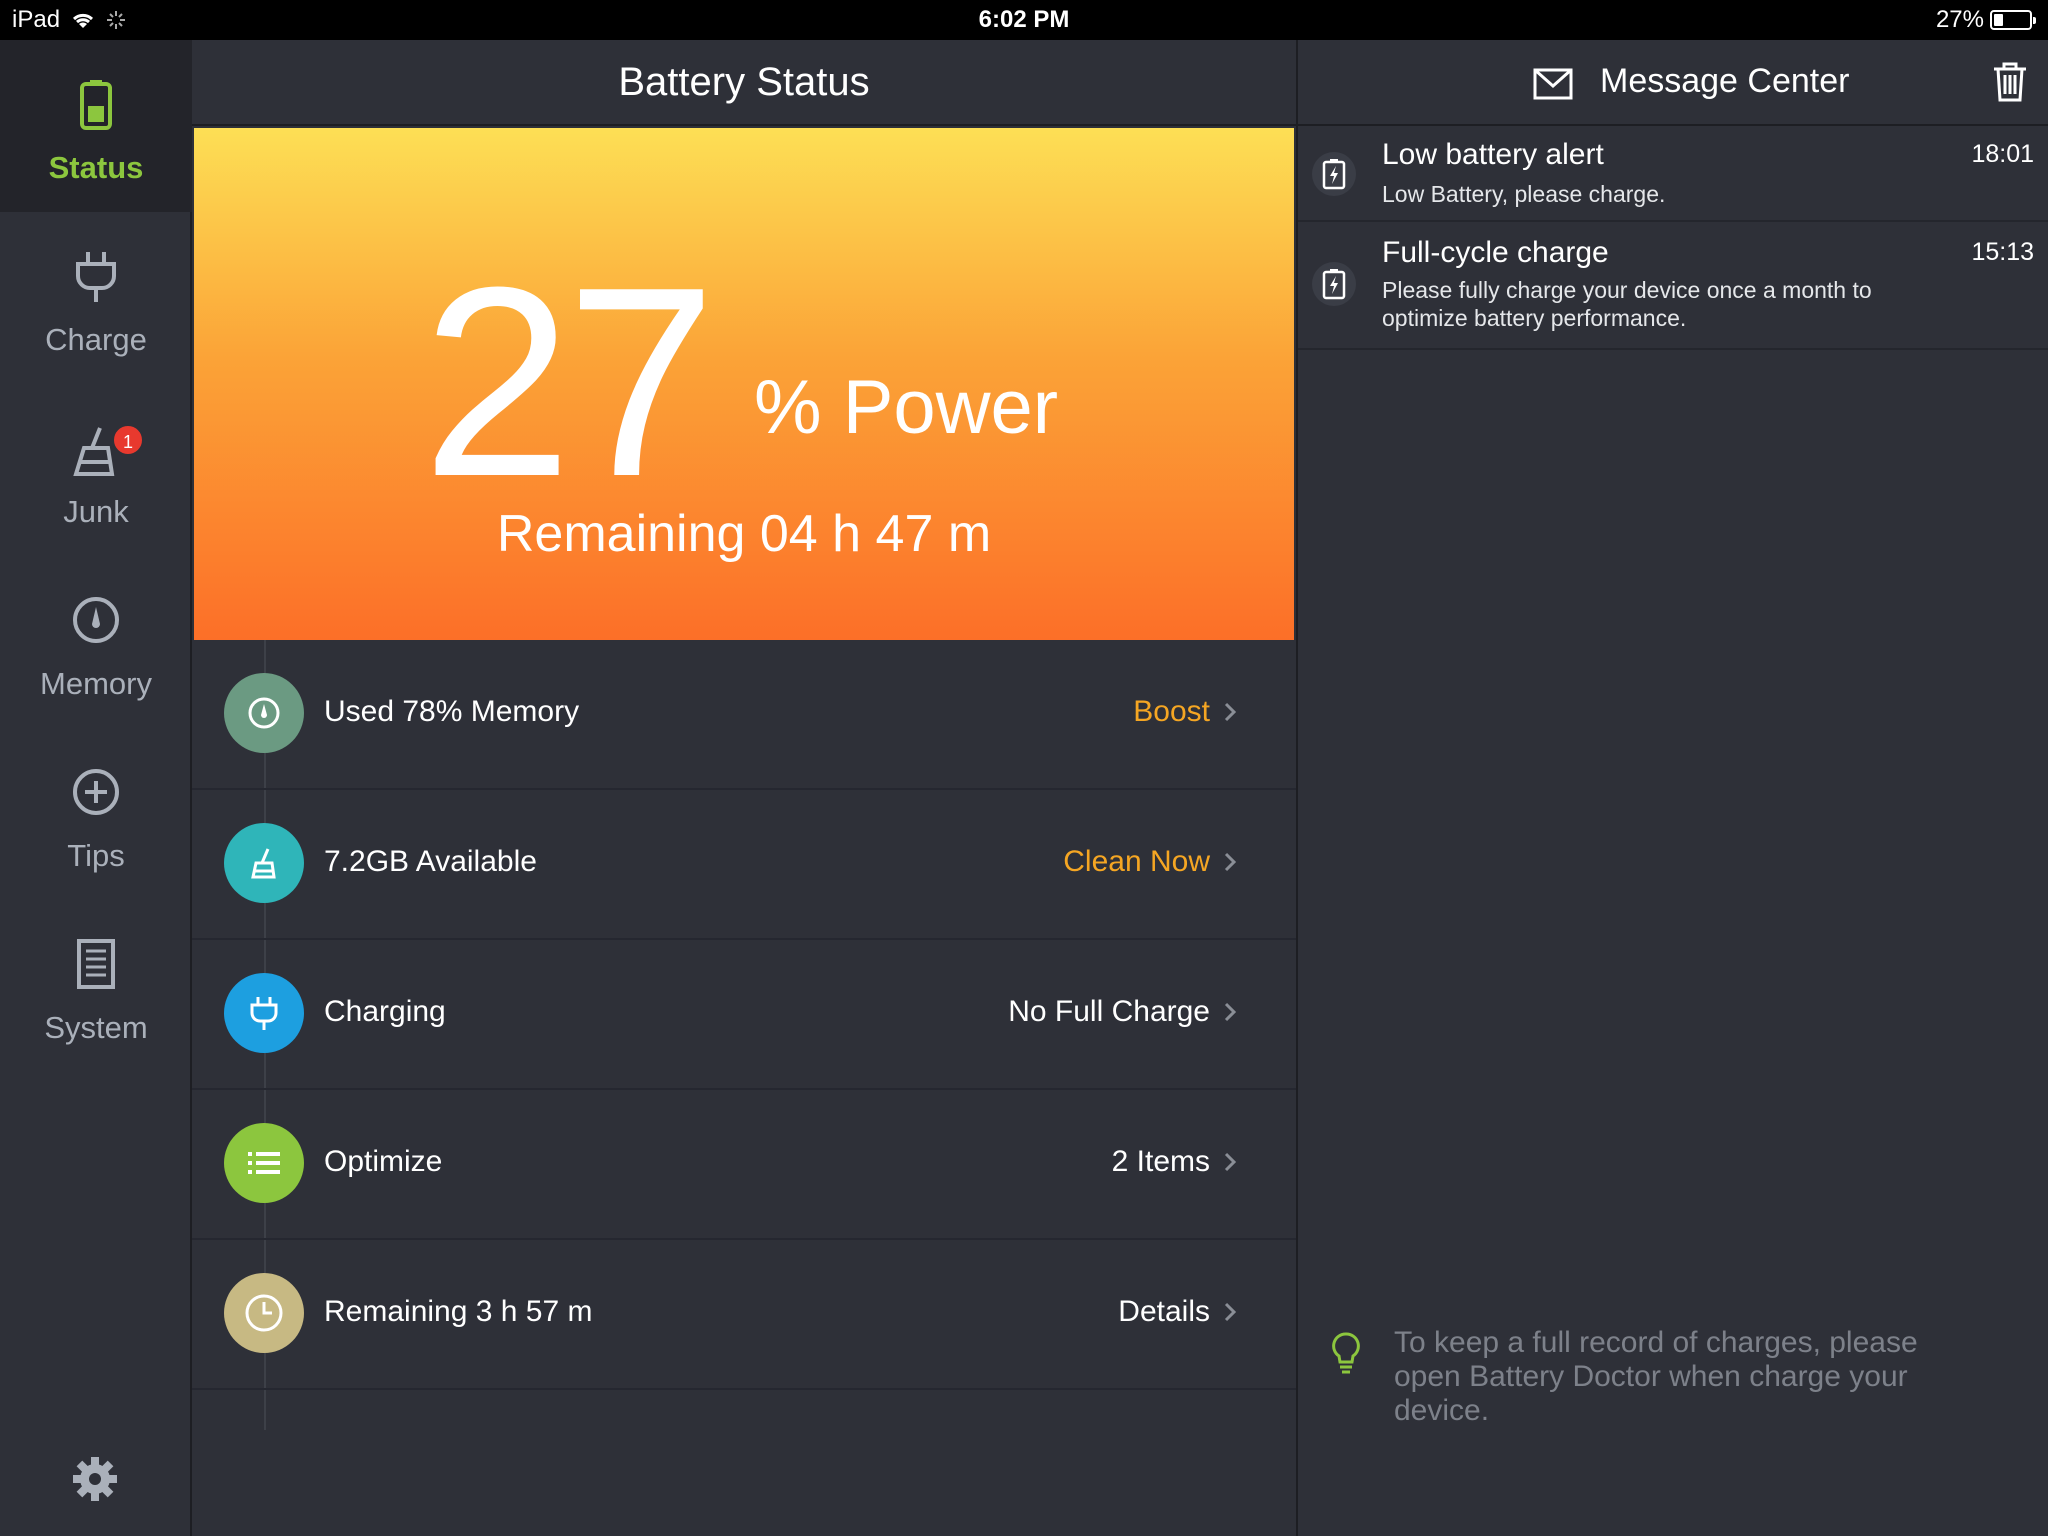  I want to click on battery-indicator-icon, so click(2013, 20).